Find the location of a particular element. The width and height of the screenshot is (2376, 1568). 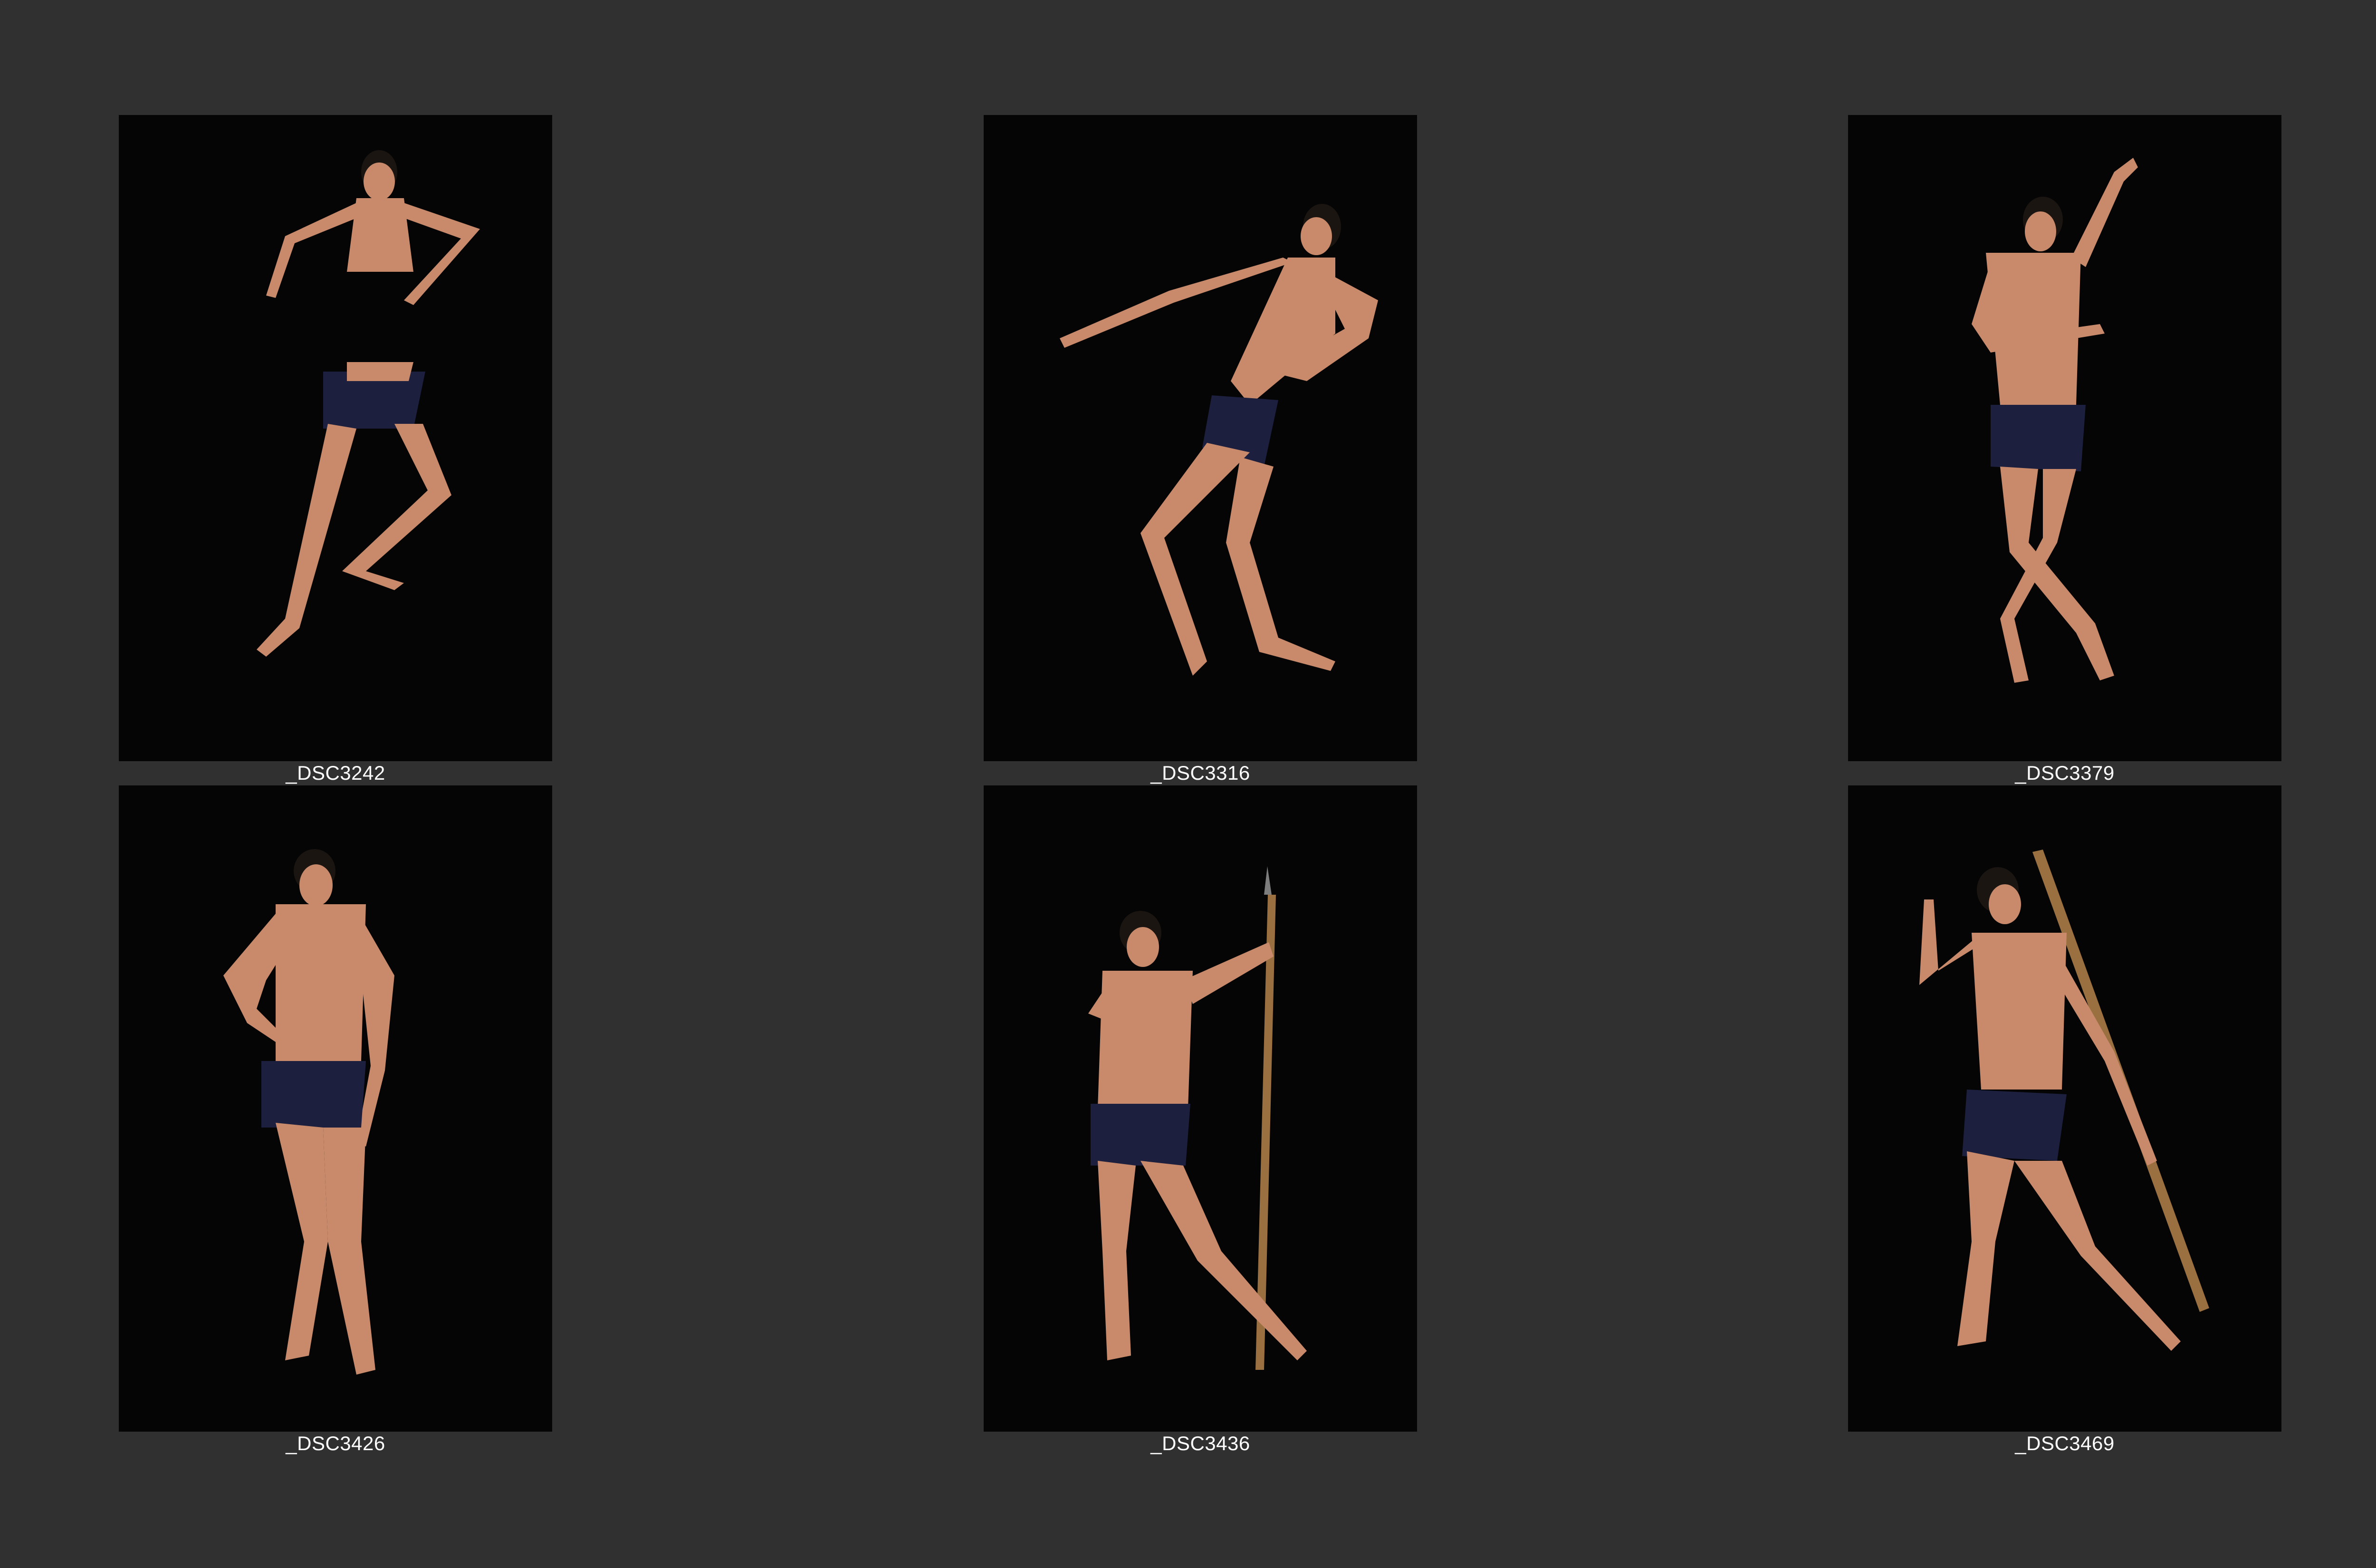

dancer-pose-crouch-arms-raised-icon is located at coordinates (335, 438).